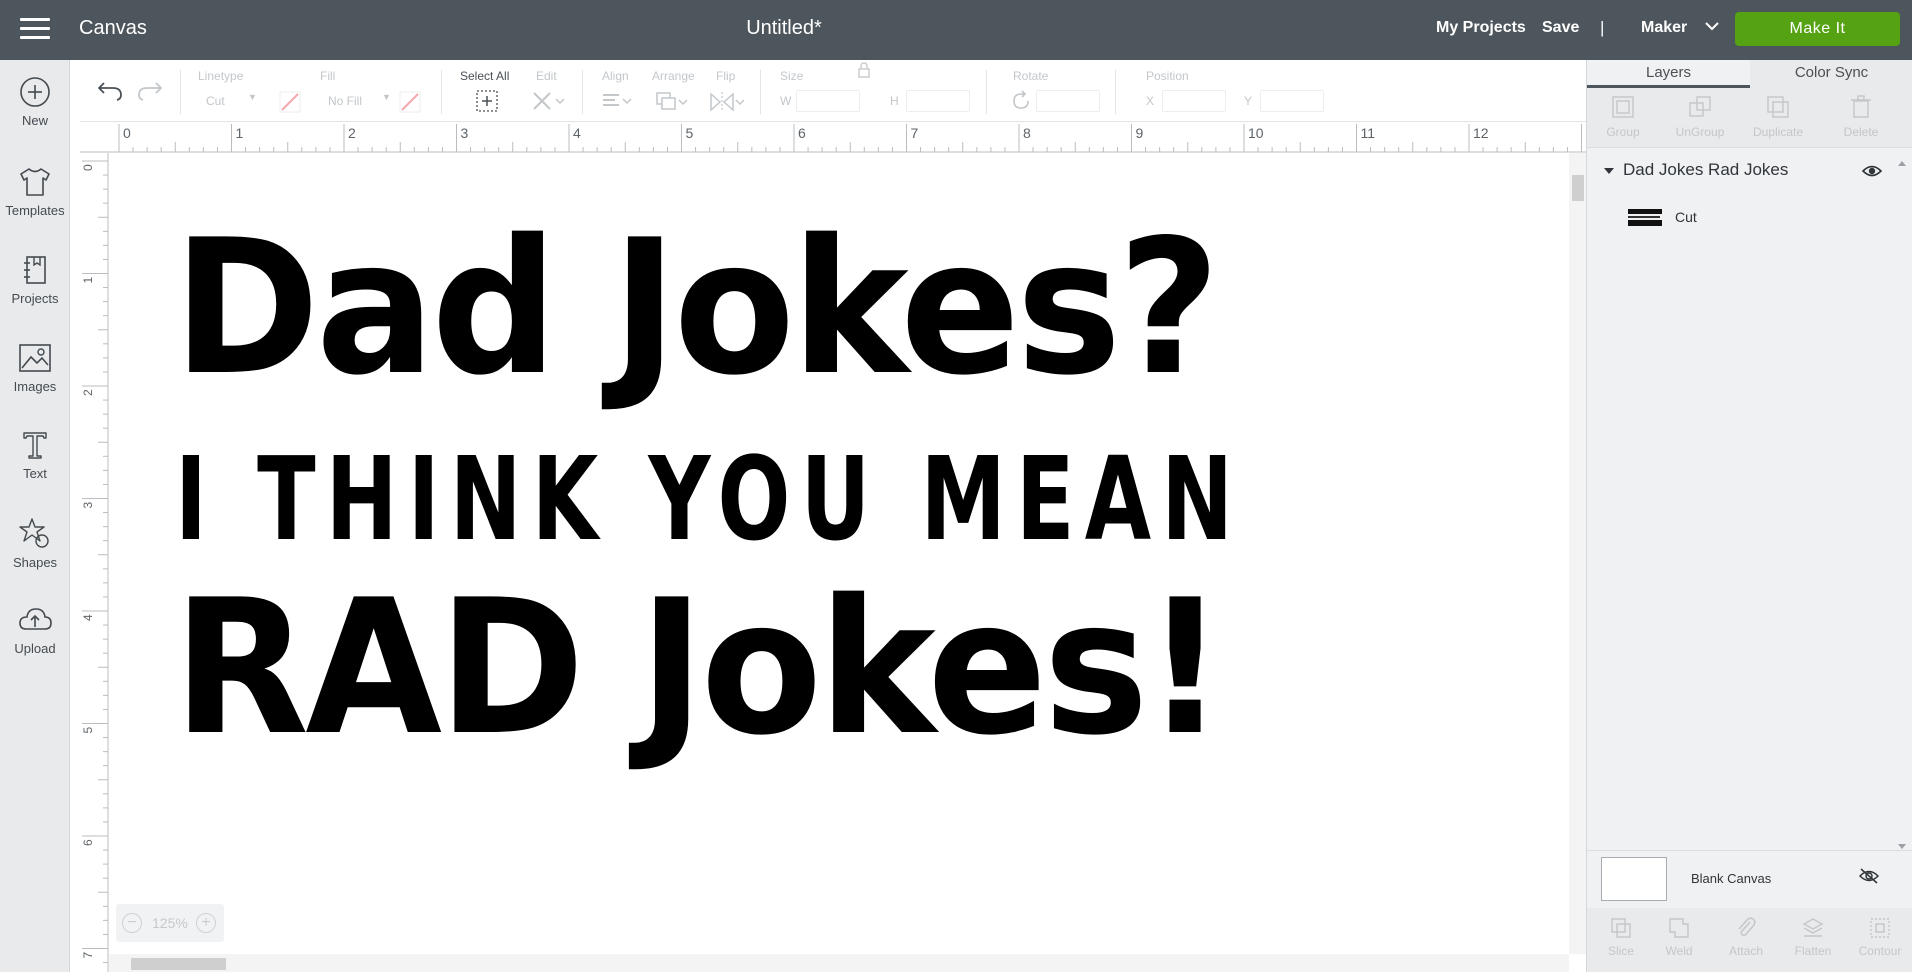 This screenshot has width=1912, height=972. What do you see at coordinates (546, 76) in the screenshot?
I see `edit-label: Edit` at bounding box center [546, 76].